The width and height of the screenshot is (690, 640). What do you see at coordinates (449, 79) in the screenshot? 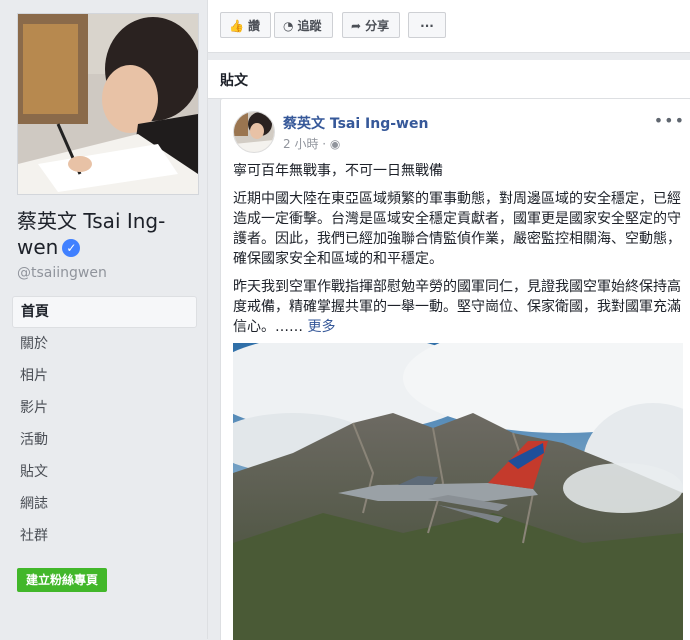
I see `posts-section-header: 貼文` at bounding box center [449, 79].